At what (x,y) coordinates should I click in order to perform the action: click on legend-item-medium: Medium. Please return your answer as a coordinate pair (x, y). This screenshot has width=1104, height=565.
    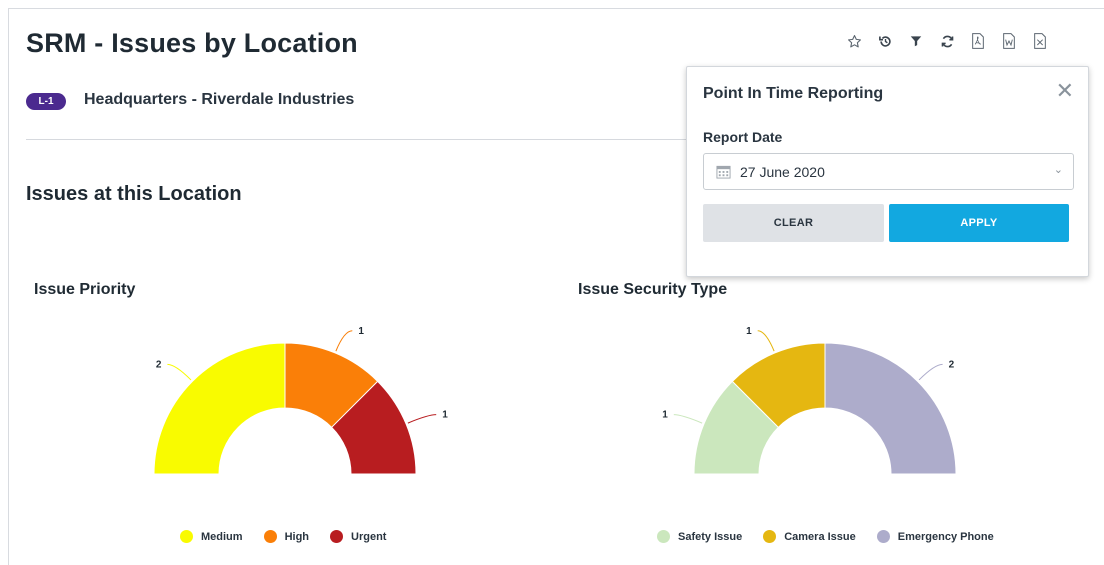
    Looking at the image, I should click on (211, 536).